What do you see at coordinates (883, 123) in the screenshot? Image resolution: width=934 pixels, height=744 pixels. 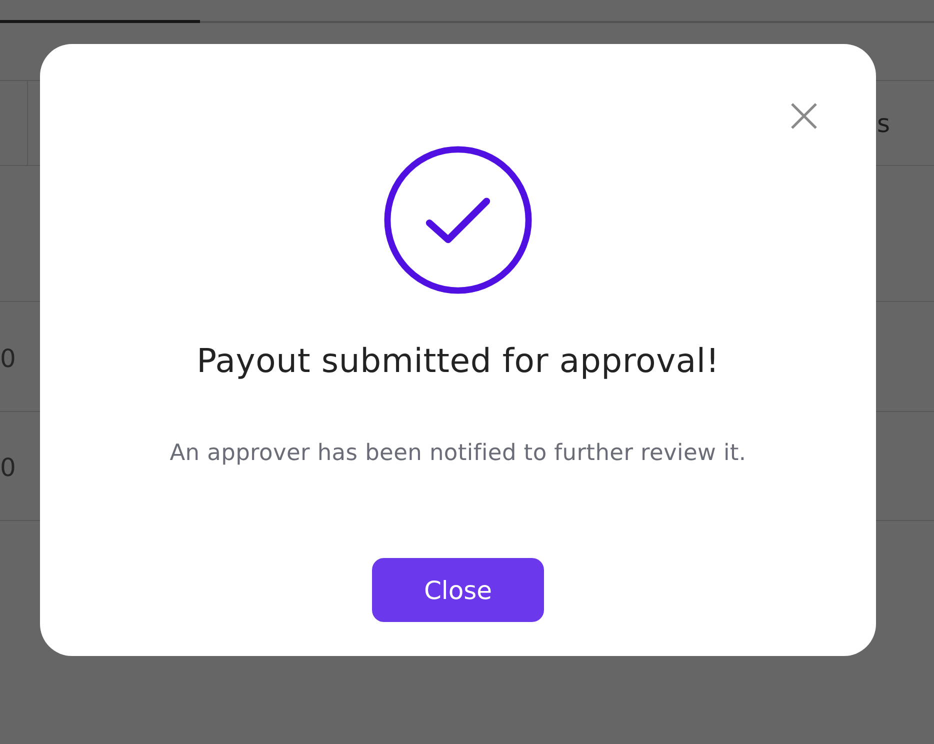 I see `column-header: s` at bounding box center [883, 123].